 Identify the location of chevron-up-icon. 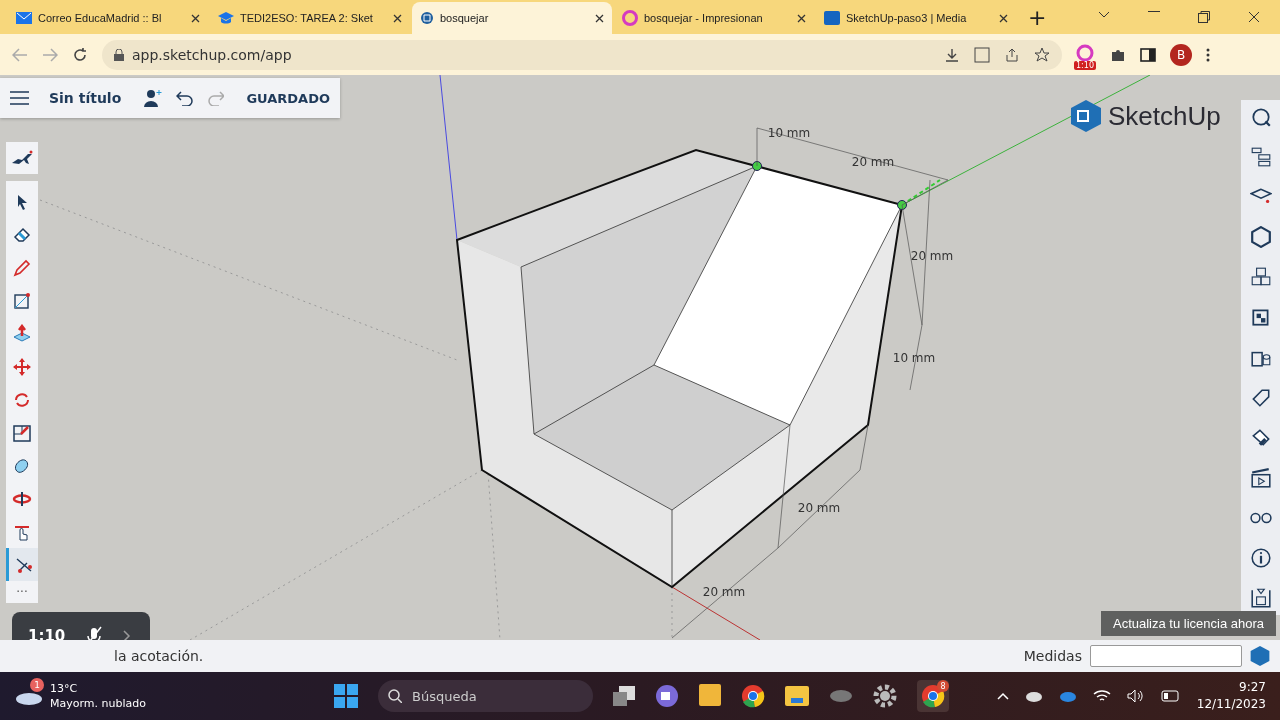
(1002, 696).